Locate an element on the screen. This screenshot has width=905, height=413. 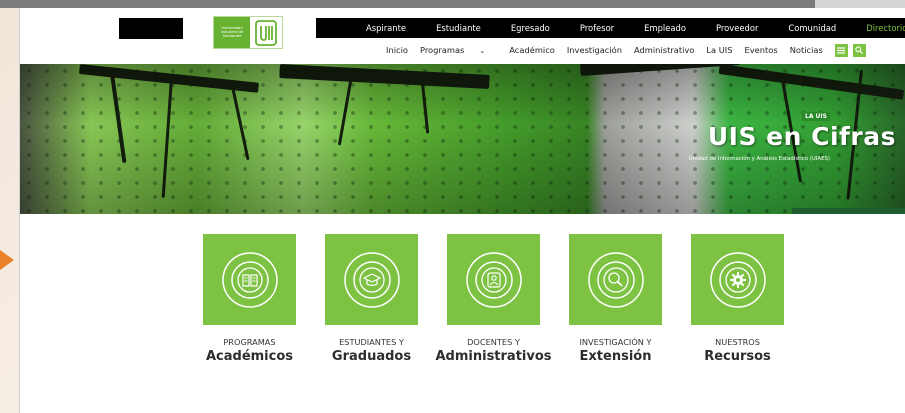
nav-administrativo: Administrativo is located at coordinates (664, 50).